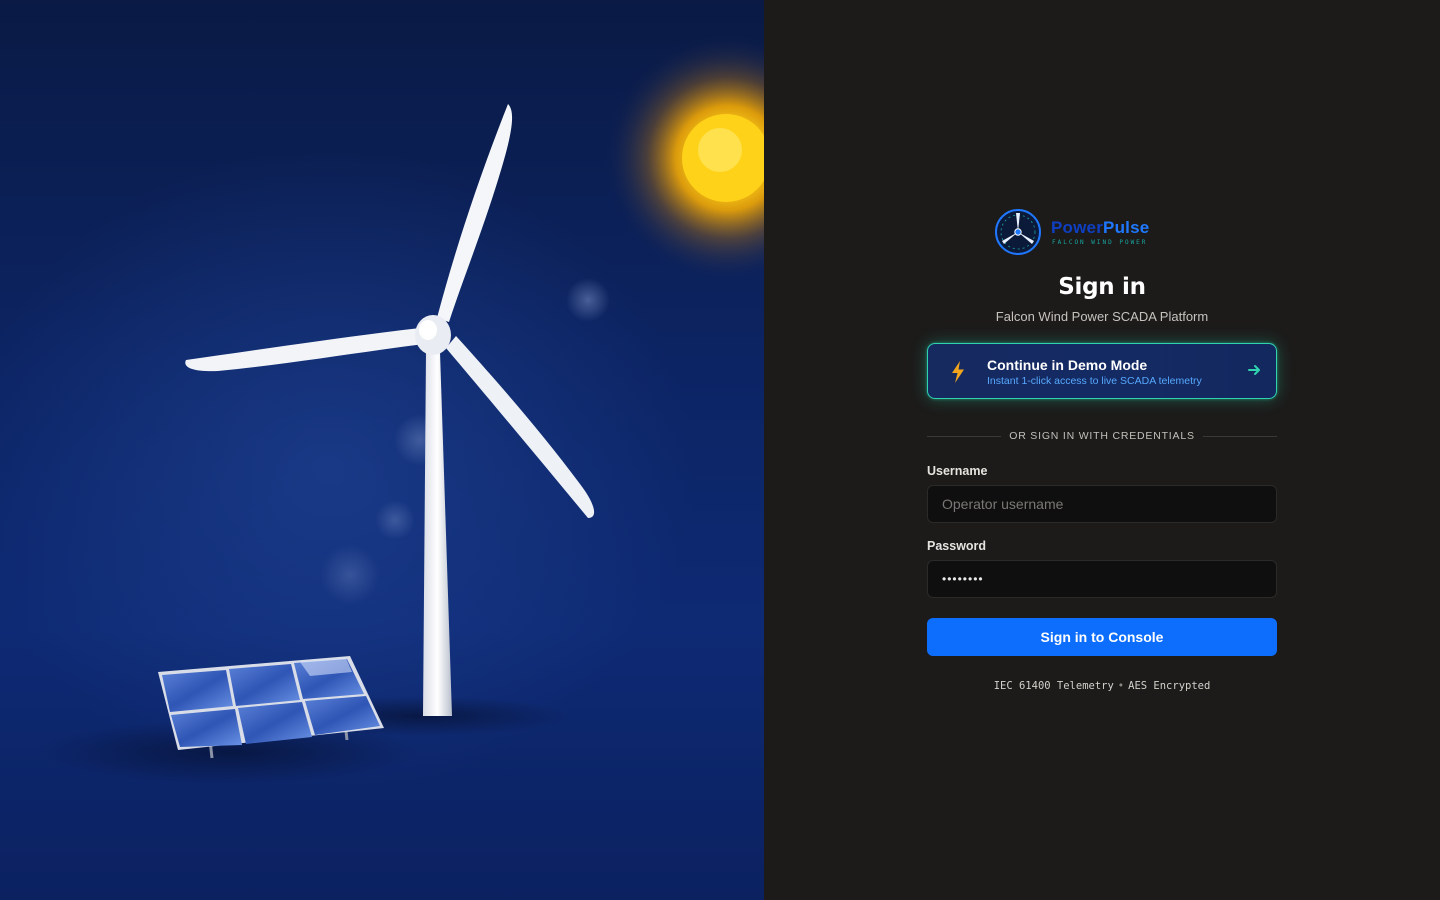  I want to click on footer-encryption: AES Encrypted, so click(1169, 686).